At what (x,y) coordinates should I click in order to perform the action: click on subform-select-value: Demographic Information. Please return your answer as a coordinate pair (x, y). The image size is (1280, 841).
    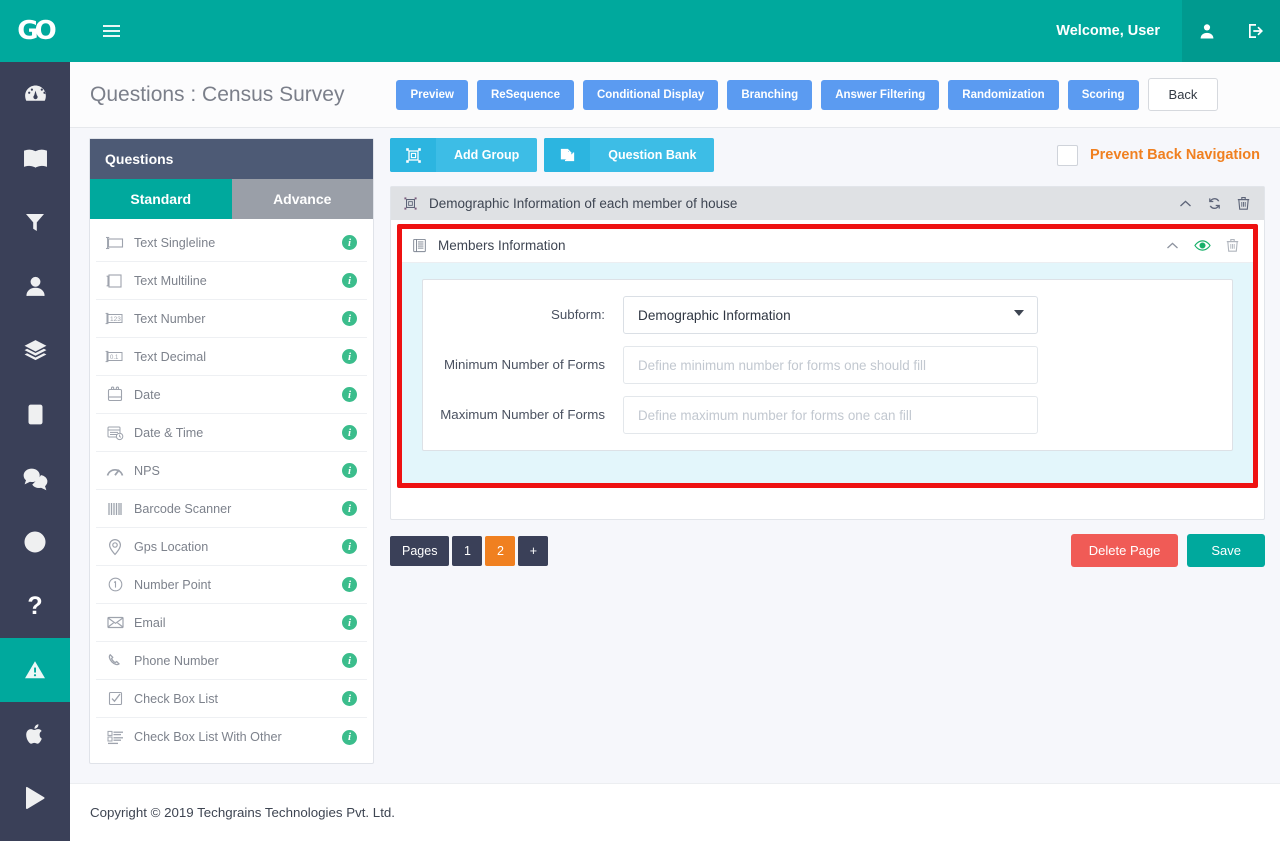
    Looking at the image, I should click on (714, 315).